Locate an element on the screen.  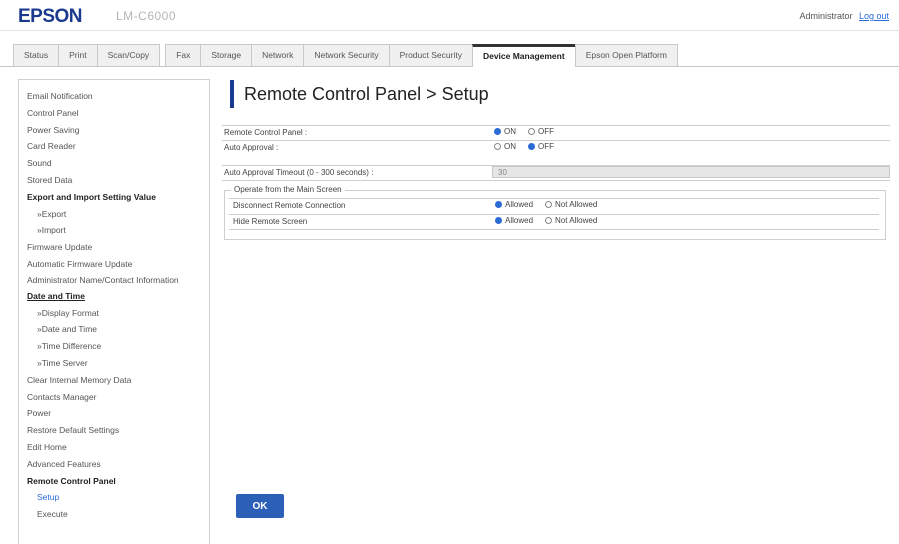
sidebar-item-card-reader: Card Reader is located at coordinates (114, 146).